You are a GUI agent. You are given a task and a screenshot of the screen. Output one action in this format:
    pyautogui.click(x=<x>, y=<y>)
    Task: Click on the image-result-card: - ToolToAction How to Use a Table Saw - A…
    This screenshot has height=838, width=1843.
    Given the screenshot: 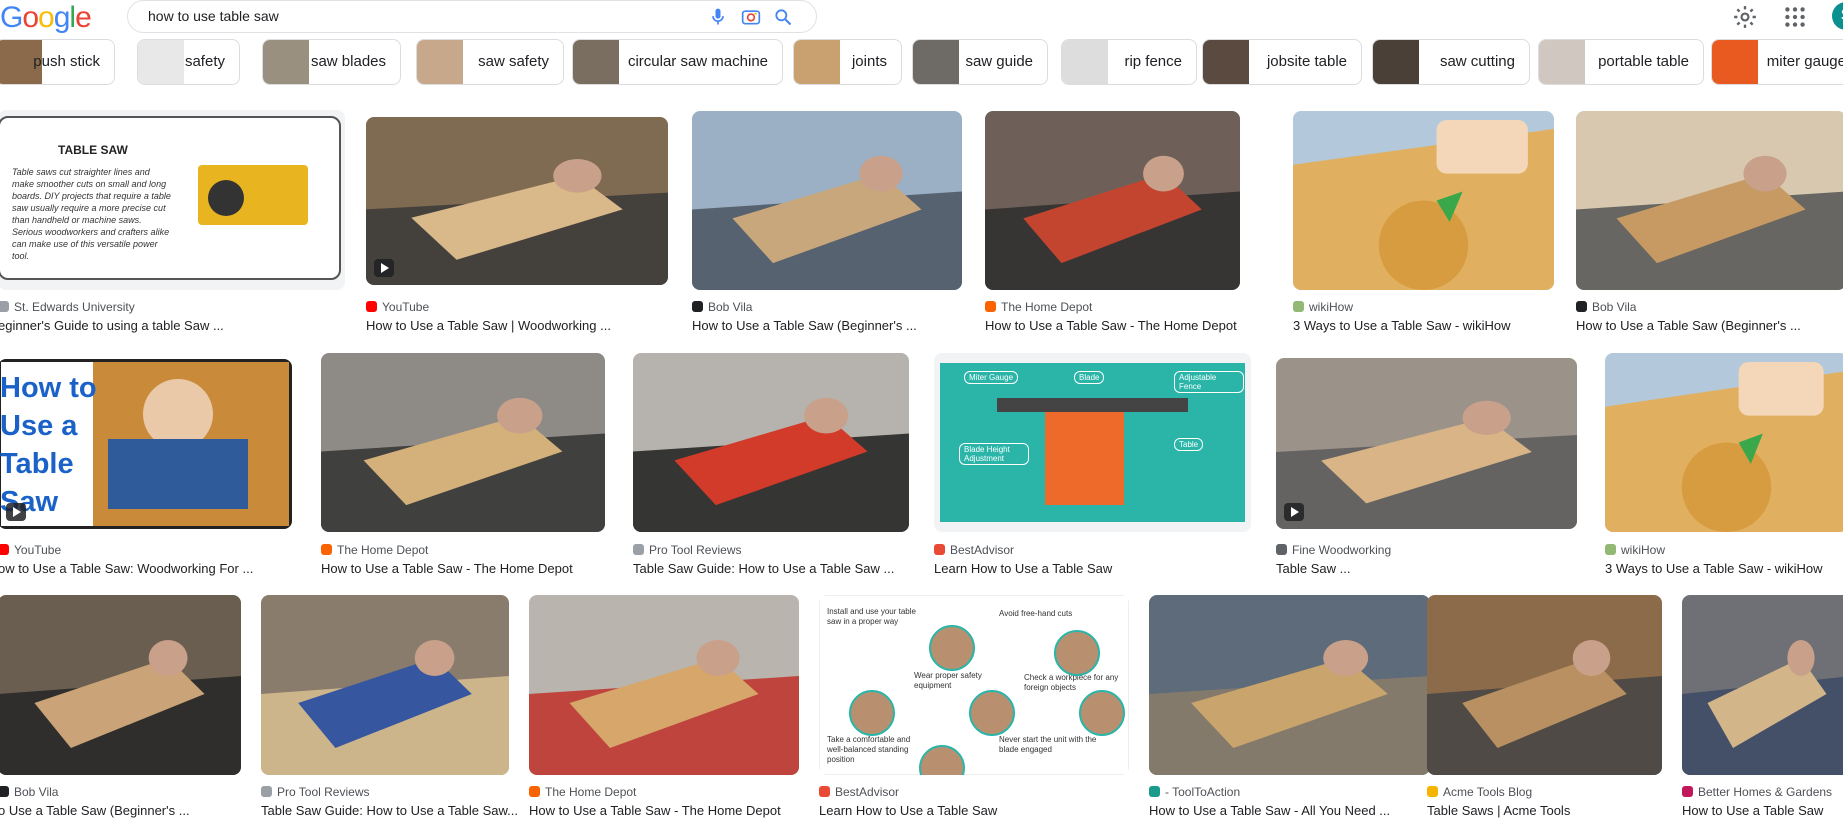 What is the action you would take?
    pyautogui.click(x=1289, y=708)
    